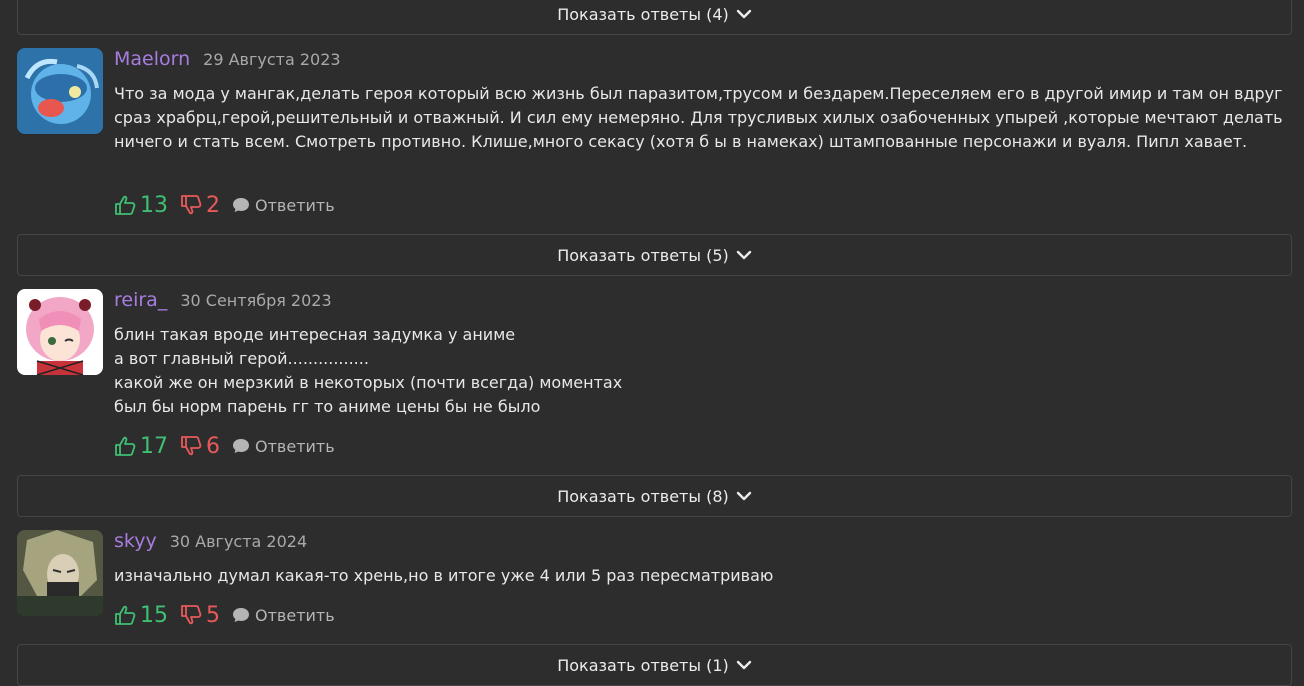  I want to click on dislike-count: 6, so click(213, 446).